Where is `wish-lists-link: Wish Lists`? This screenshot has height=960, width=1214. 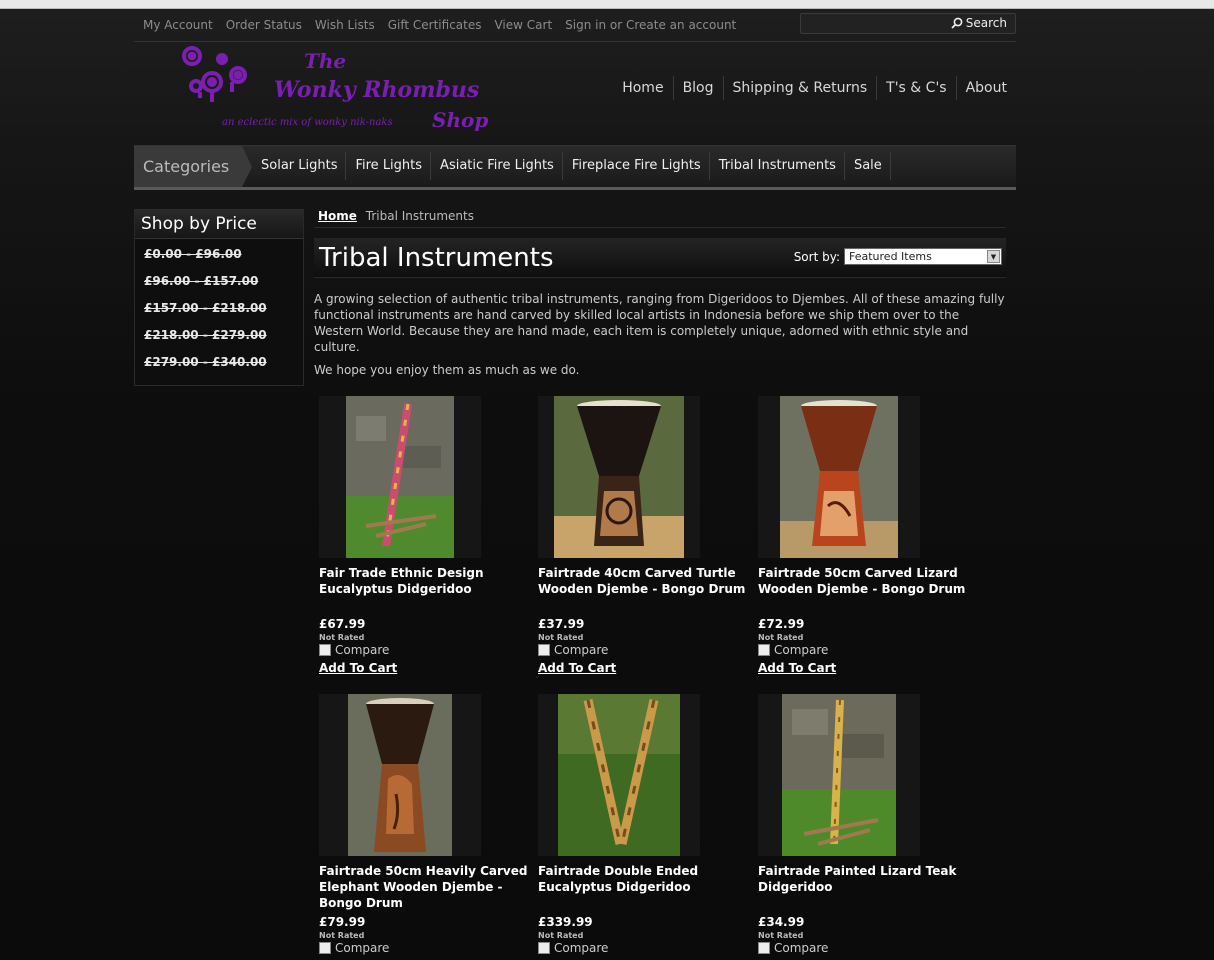 wish-lists-link: Wish Lists is located at coordinates (345, 25).